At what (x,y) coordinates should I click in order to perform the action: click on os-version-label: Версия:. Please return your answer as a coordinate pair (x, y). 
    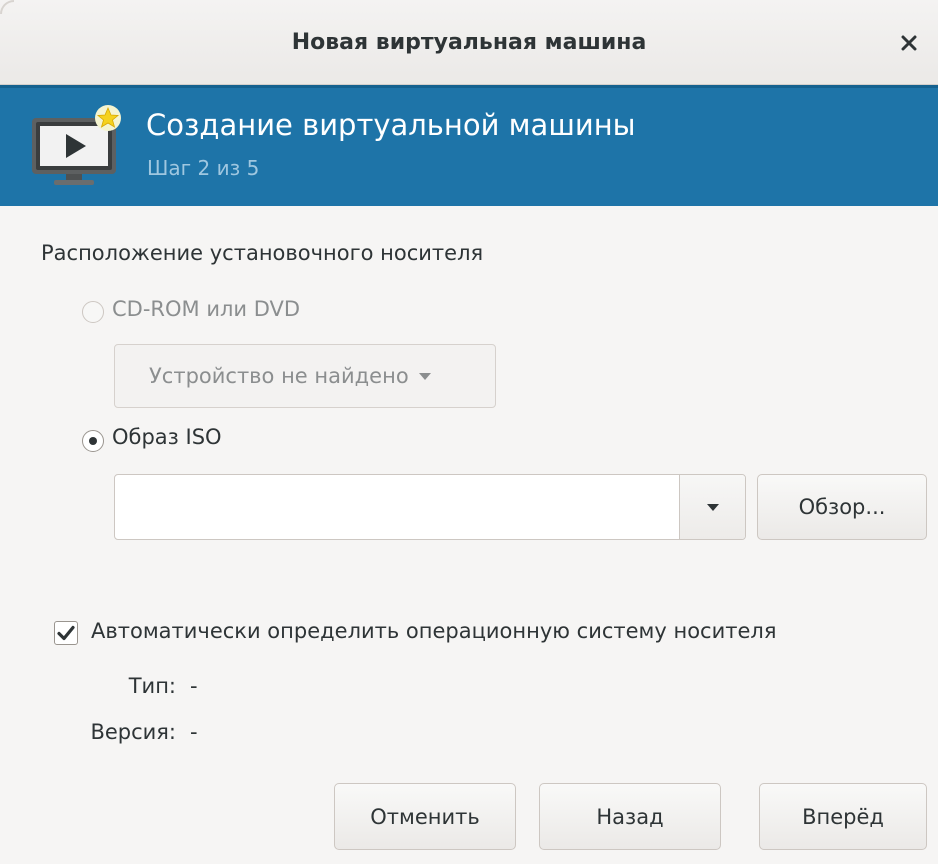
    Looking at the image, I should click on (133, 732).